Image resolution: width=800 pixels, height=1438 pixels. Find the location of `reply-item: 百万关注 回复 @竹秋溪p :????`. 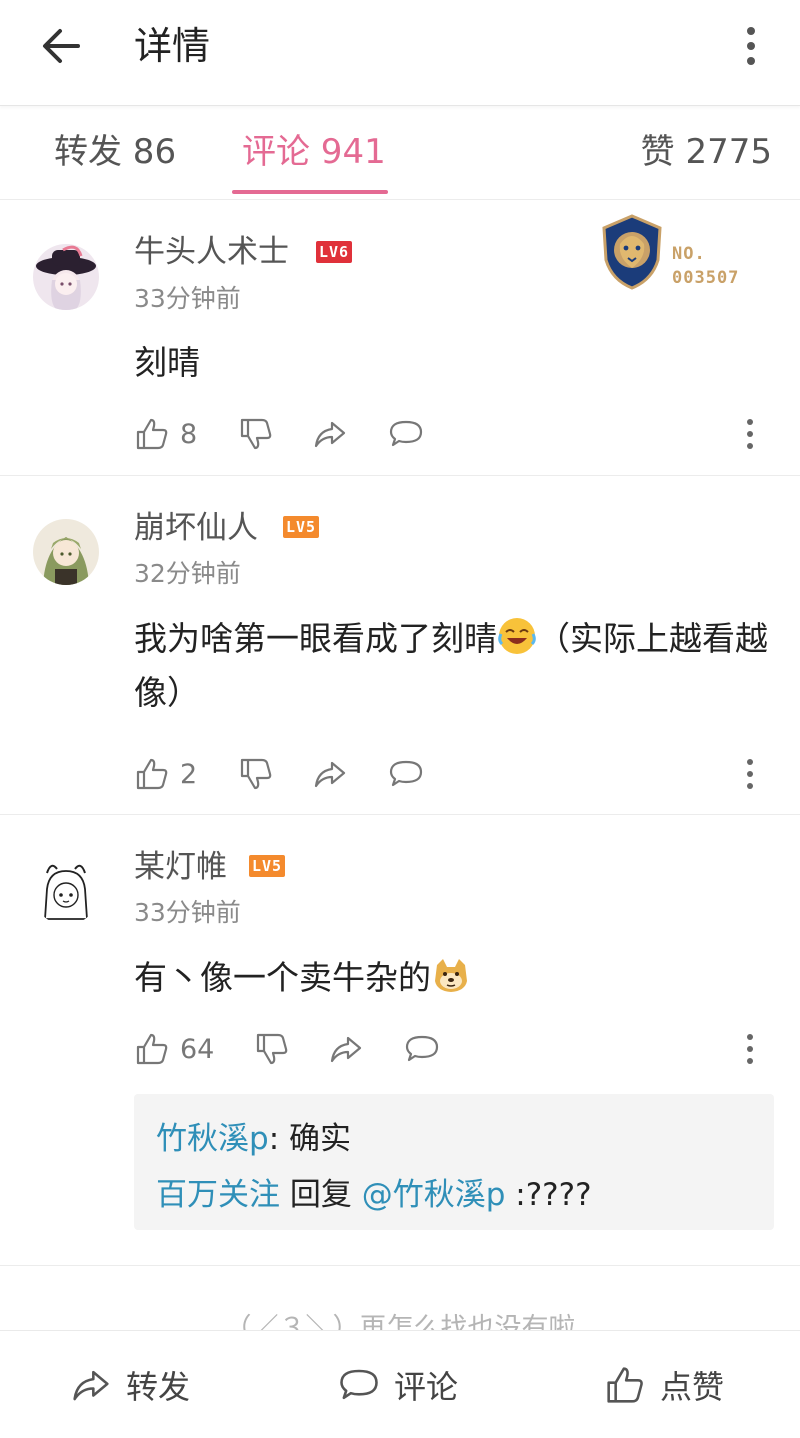

reply-item: 百万关注 回复 @竹秋溪p :???? is located at coordinates (374, 1195).